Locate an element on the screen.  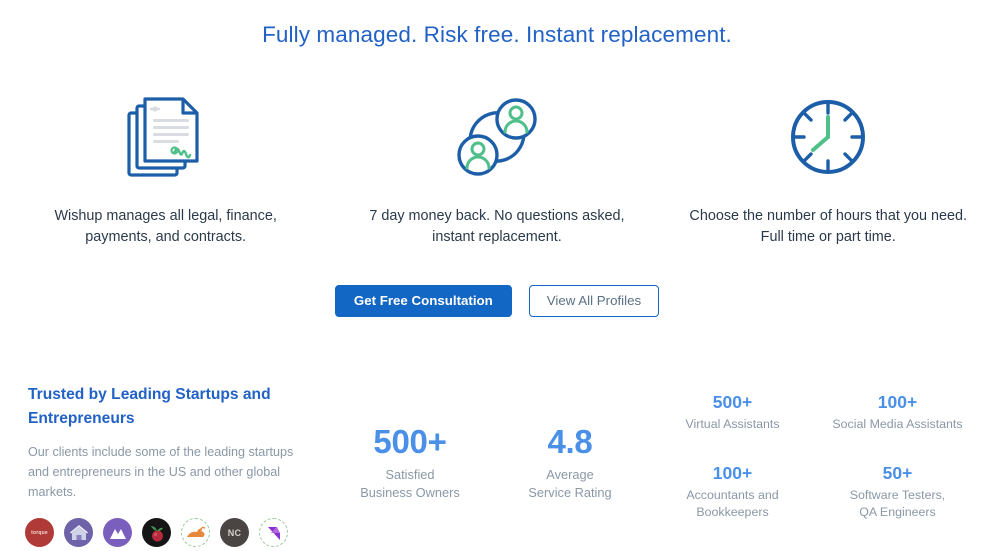
stat-label-line1: Accountants and is located at coordinates (732, 495).